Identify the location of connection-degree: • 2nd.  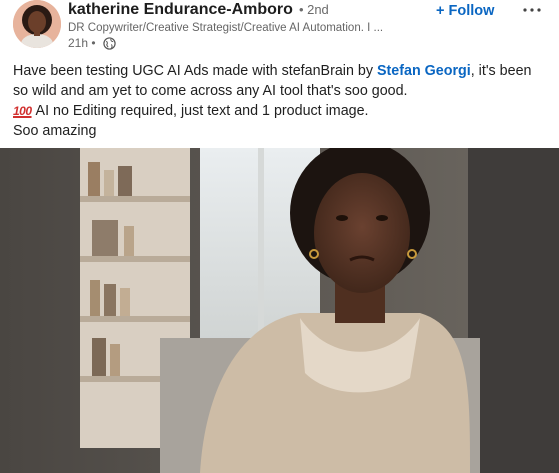
(313, 9).